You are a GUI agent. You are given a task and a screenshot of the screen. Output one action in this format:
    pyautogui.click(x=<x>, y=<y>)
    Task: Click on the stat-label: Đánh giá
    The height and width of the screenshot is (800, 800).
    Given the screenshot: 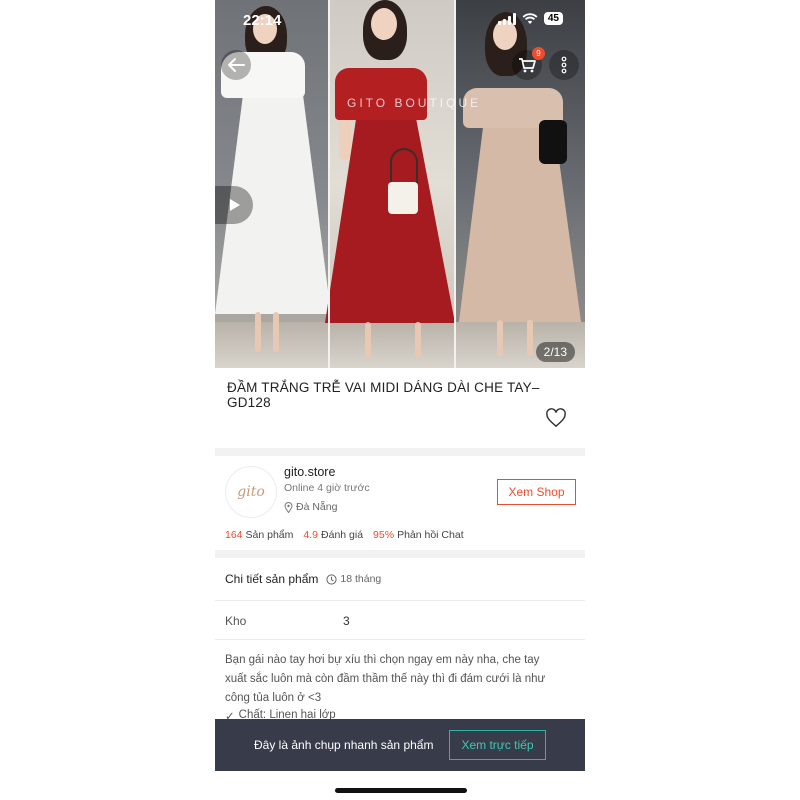 What is the action you would take?
    pyautogui.click(x=342, y=535)
    